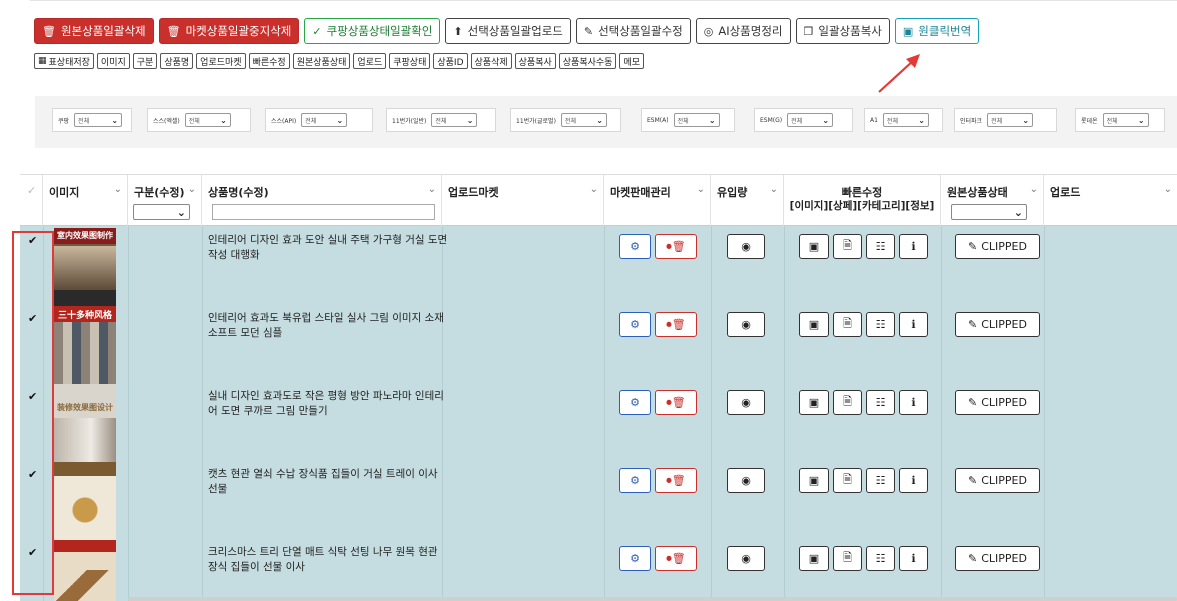  What do you see at coordinates (632, 61) in the screenshot?
I see `column-toggle-memo: 메모` at bounding box center [632, 61].